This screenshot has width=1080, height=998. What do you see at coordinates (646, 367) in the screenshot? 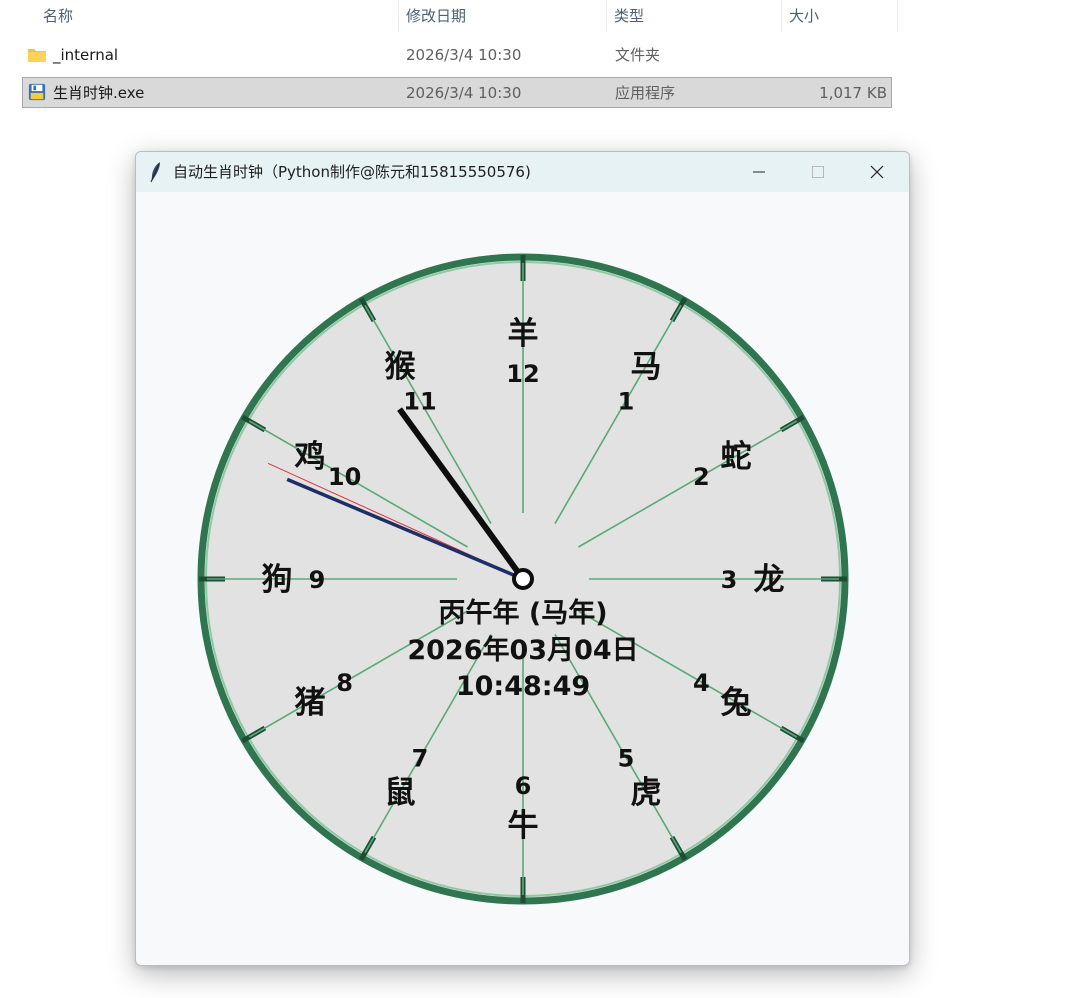
I see `zodiac-label: 马` at bounding box center [646, 367].